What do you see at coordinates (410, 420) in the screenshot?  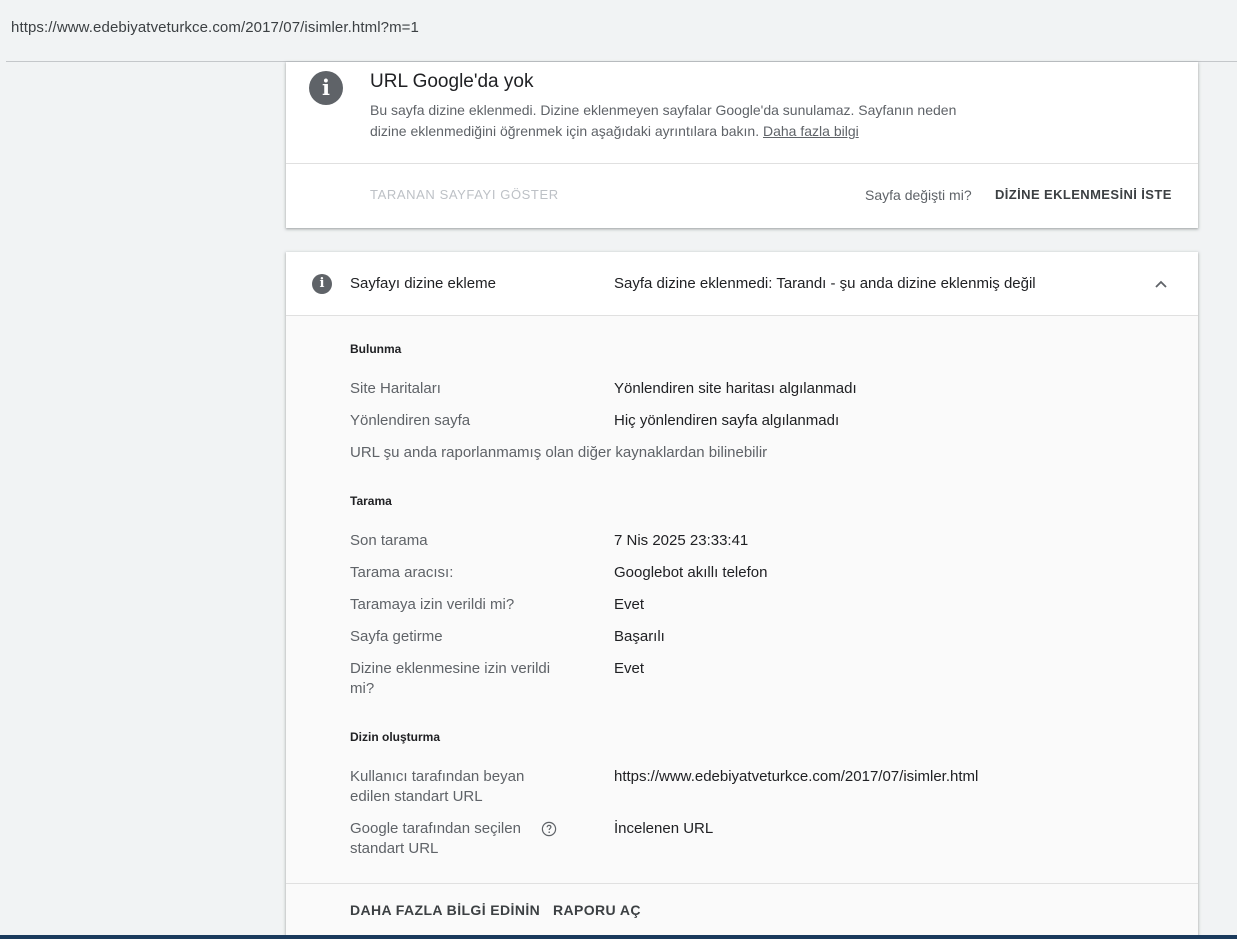 I see `referring-page-label: Yönlendiren sayfa` at bounding box center [410, 420].